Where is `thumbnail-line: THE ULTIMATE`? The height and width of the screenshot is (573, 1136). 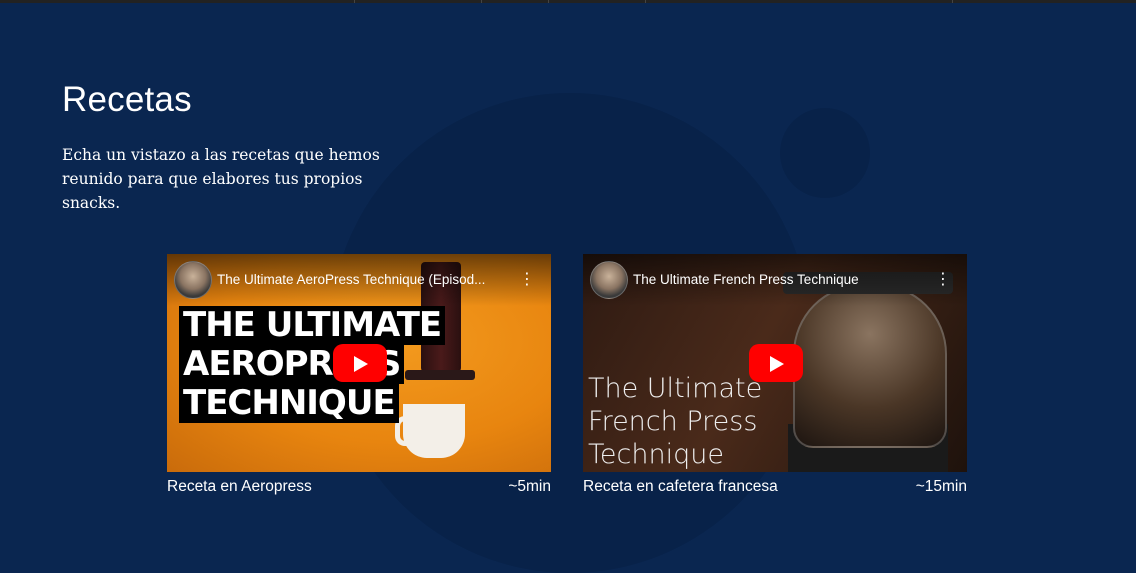 thumbnail-line: THE ULTIMATE is located at coordinates (312, 325).